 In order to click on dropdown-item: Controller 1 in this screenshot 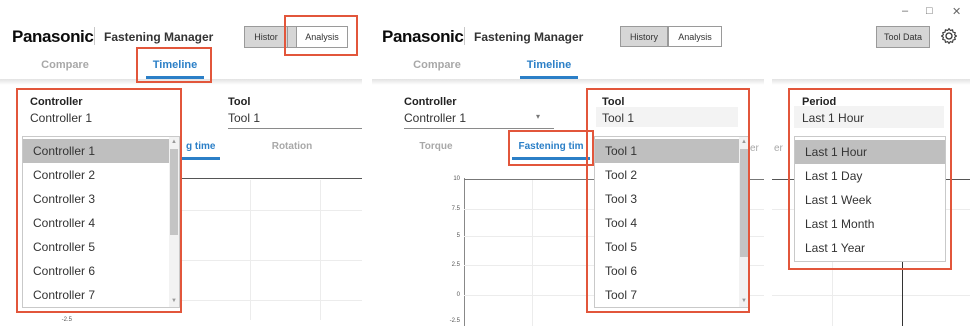, I will do `click(96, 151)`.